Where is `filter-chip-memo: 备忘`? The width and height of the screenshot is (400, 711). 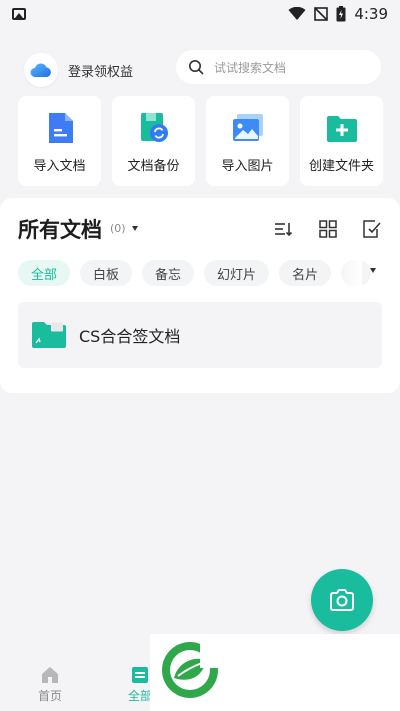
filter-chip-memo: 备忘 is located at coordinates (168, 273).